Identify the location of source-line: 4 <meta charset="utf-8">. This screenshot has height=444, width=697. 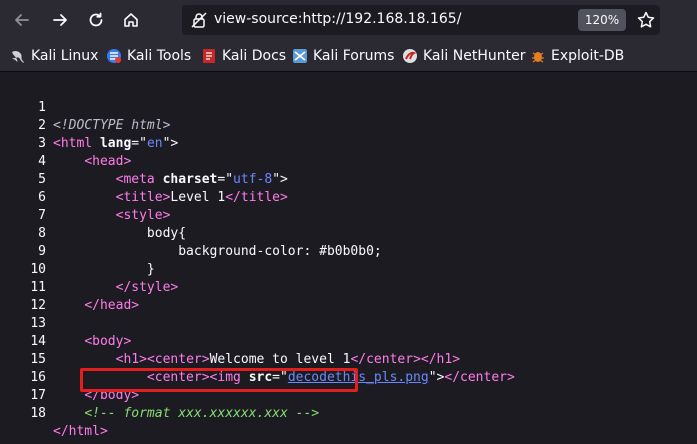
(144, 161).